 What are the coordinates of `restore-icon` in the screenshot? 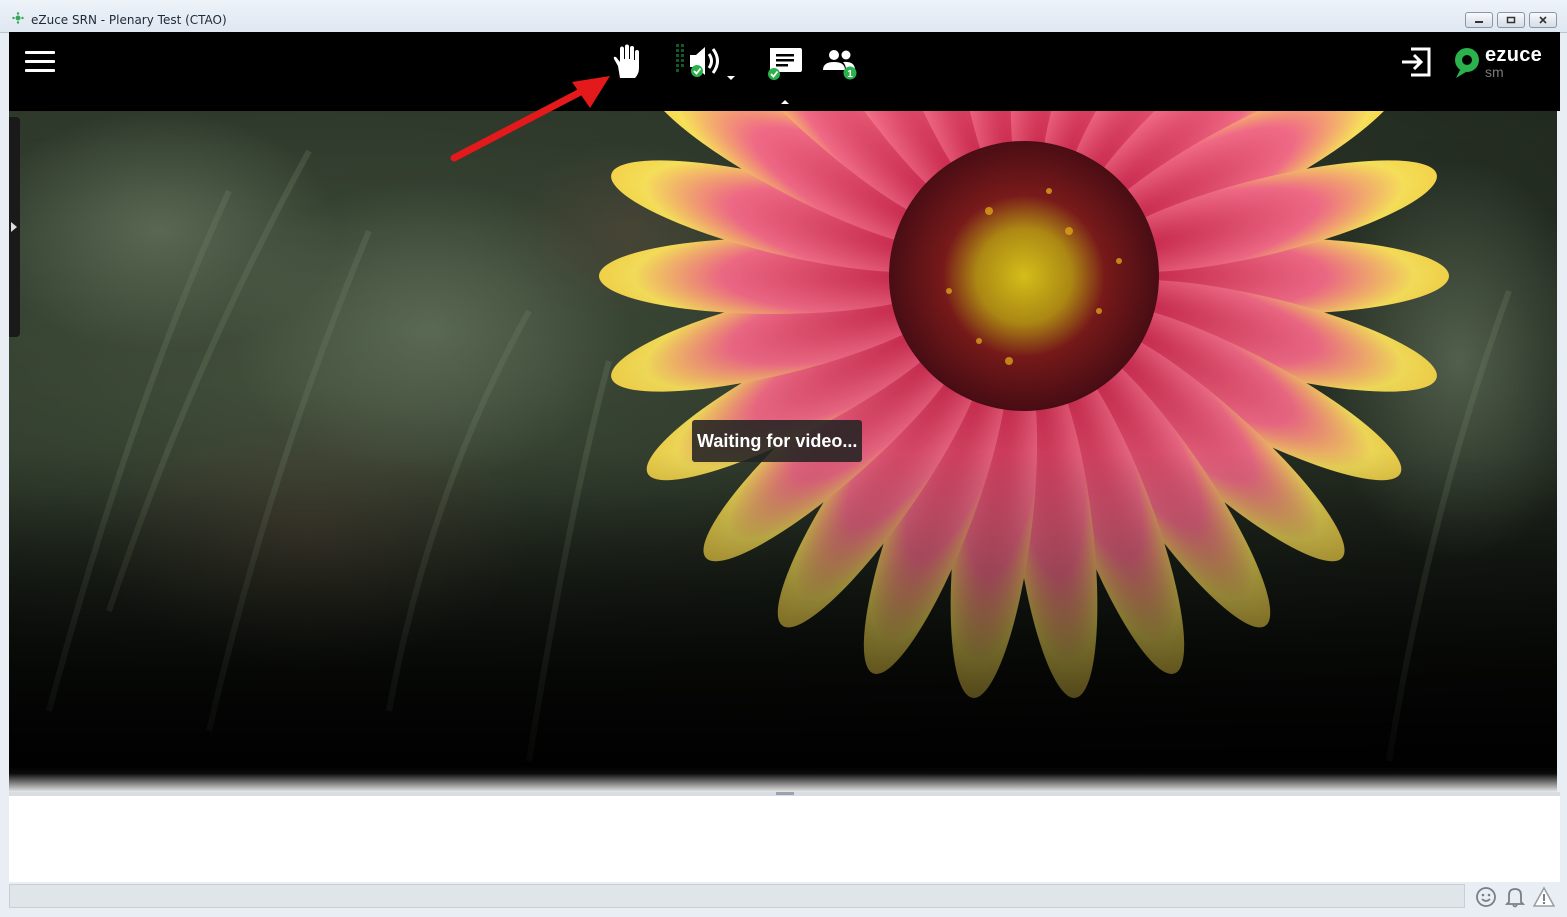 It's located at (1511, 20).